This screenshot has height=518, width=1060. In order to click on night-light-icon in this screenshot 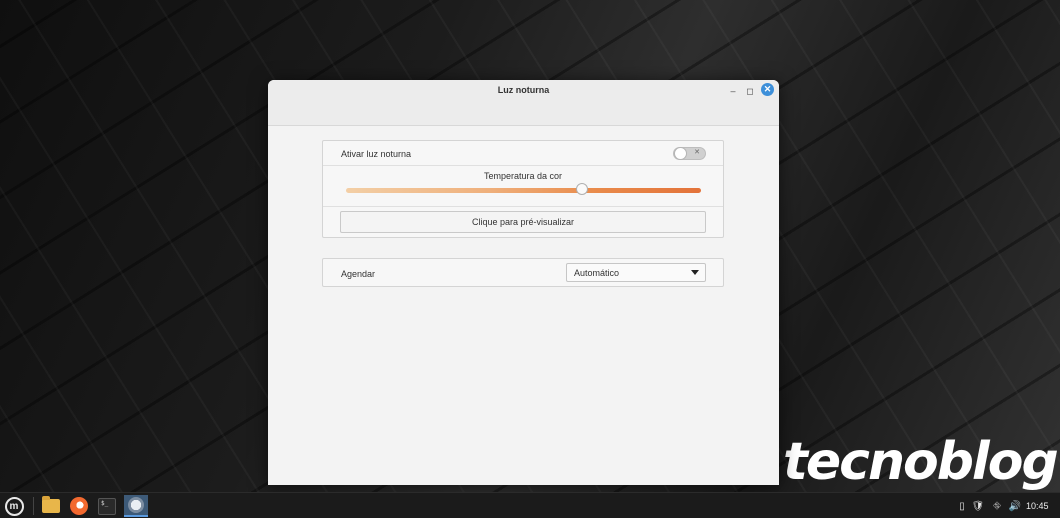, I will do `click(136, 506)`.